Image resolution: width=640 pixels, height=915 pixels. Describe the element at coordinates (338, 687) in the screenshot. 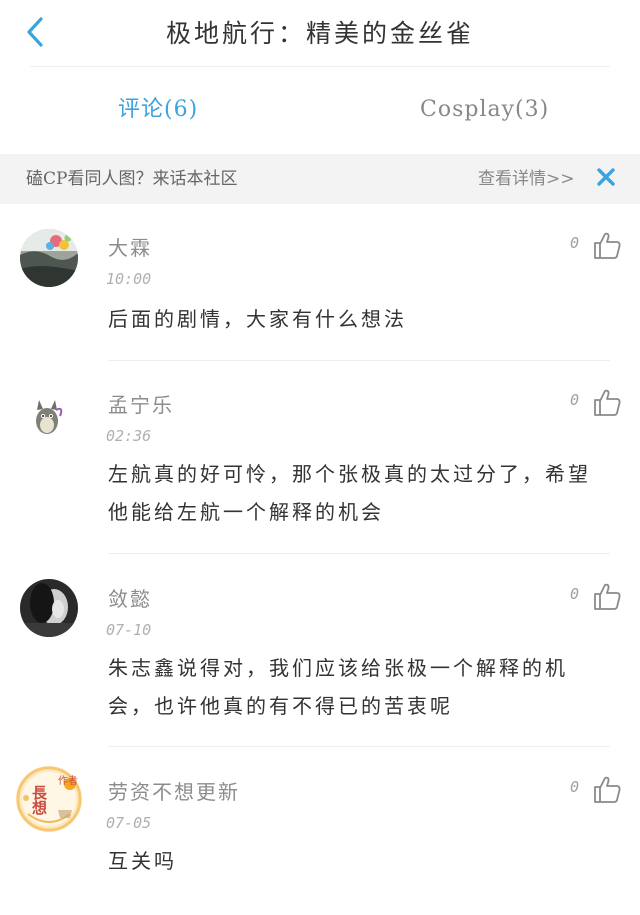

I see `comment-text: 朱志鑫说得对，我们应该给张极一个解释的机会，也许他真的有不得已的苦衷呢` at that location.